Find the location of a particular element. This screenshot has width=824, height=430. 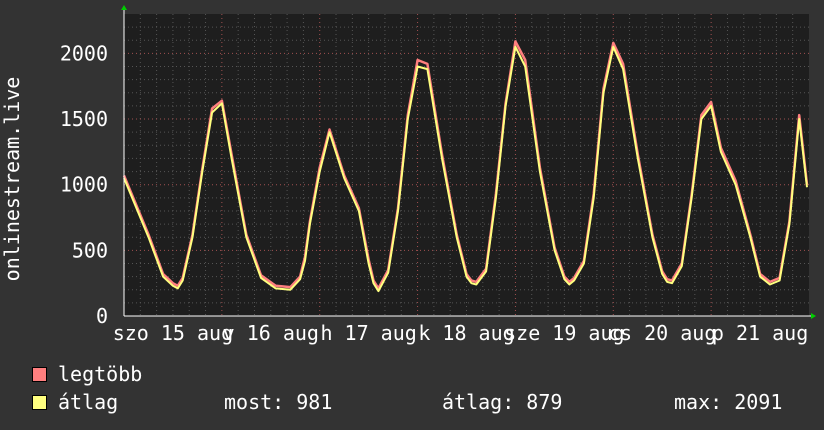

x-axis-arrow is located at coordinates (813, 316).